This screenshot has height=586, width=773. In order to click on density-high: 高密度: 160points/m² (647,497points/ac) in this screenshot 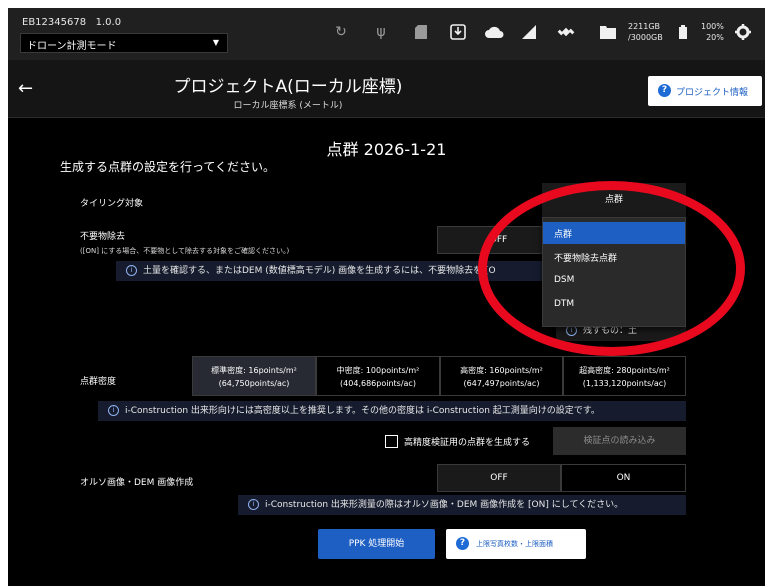, I will do `click(501, 376)`.